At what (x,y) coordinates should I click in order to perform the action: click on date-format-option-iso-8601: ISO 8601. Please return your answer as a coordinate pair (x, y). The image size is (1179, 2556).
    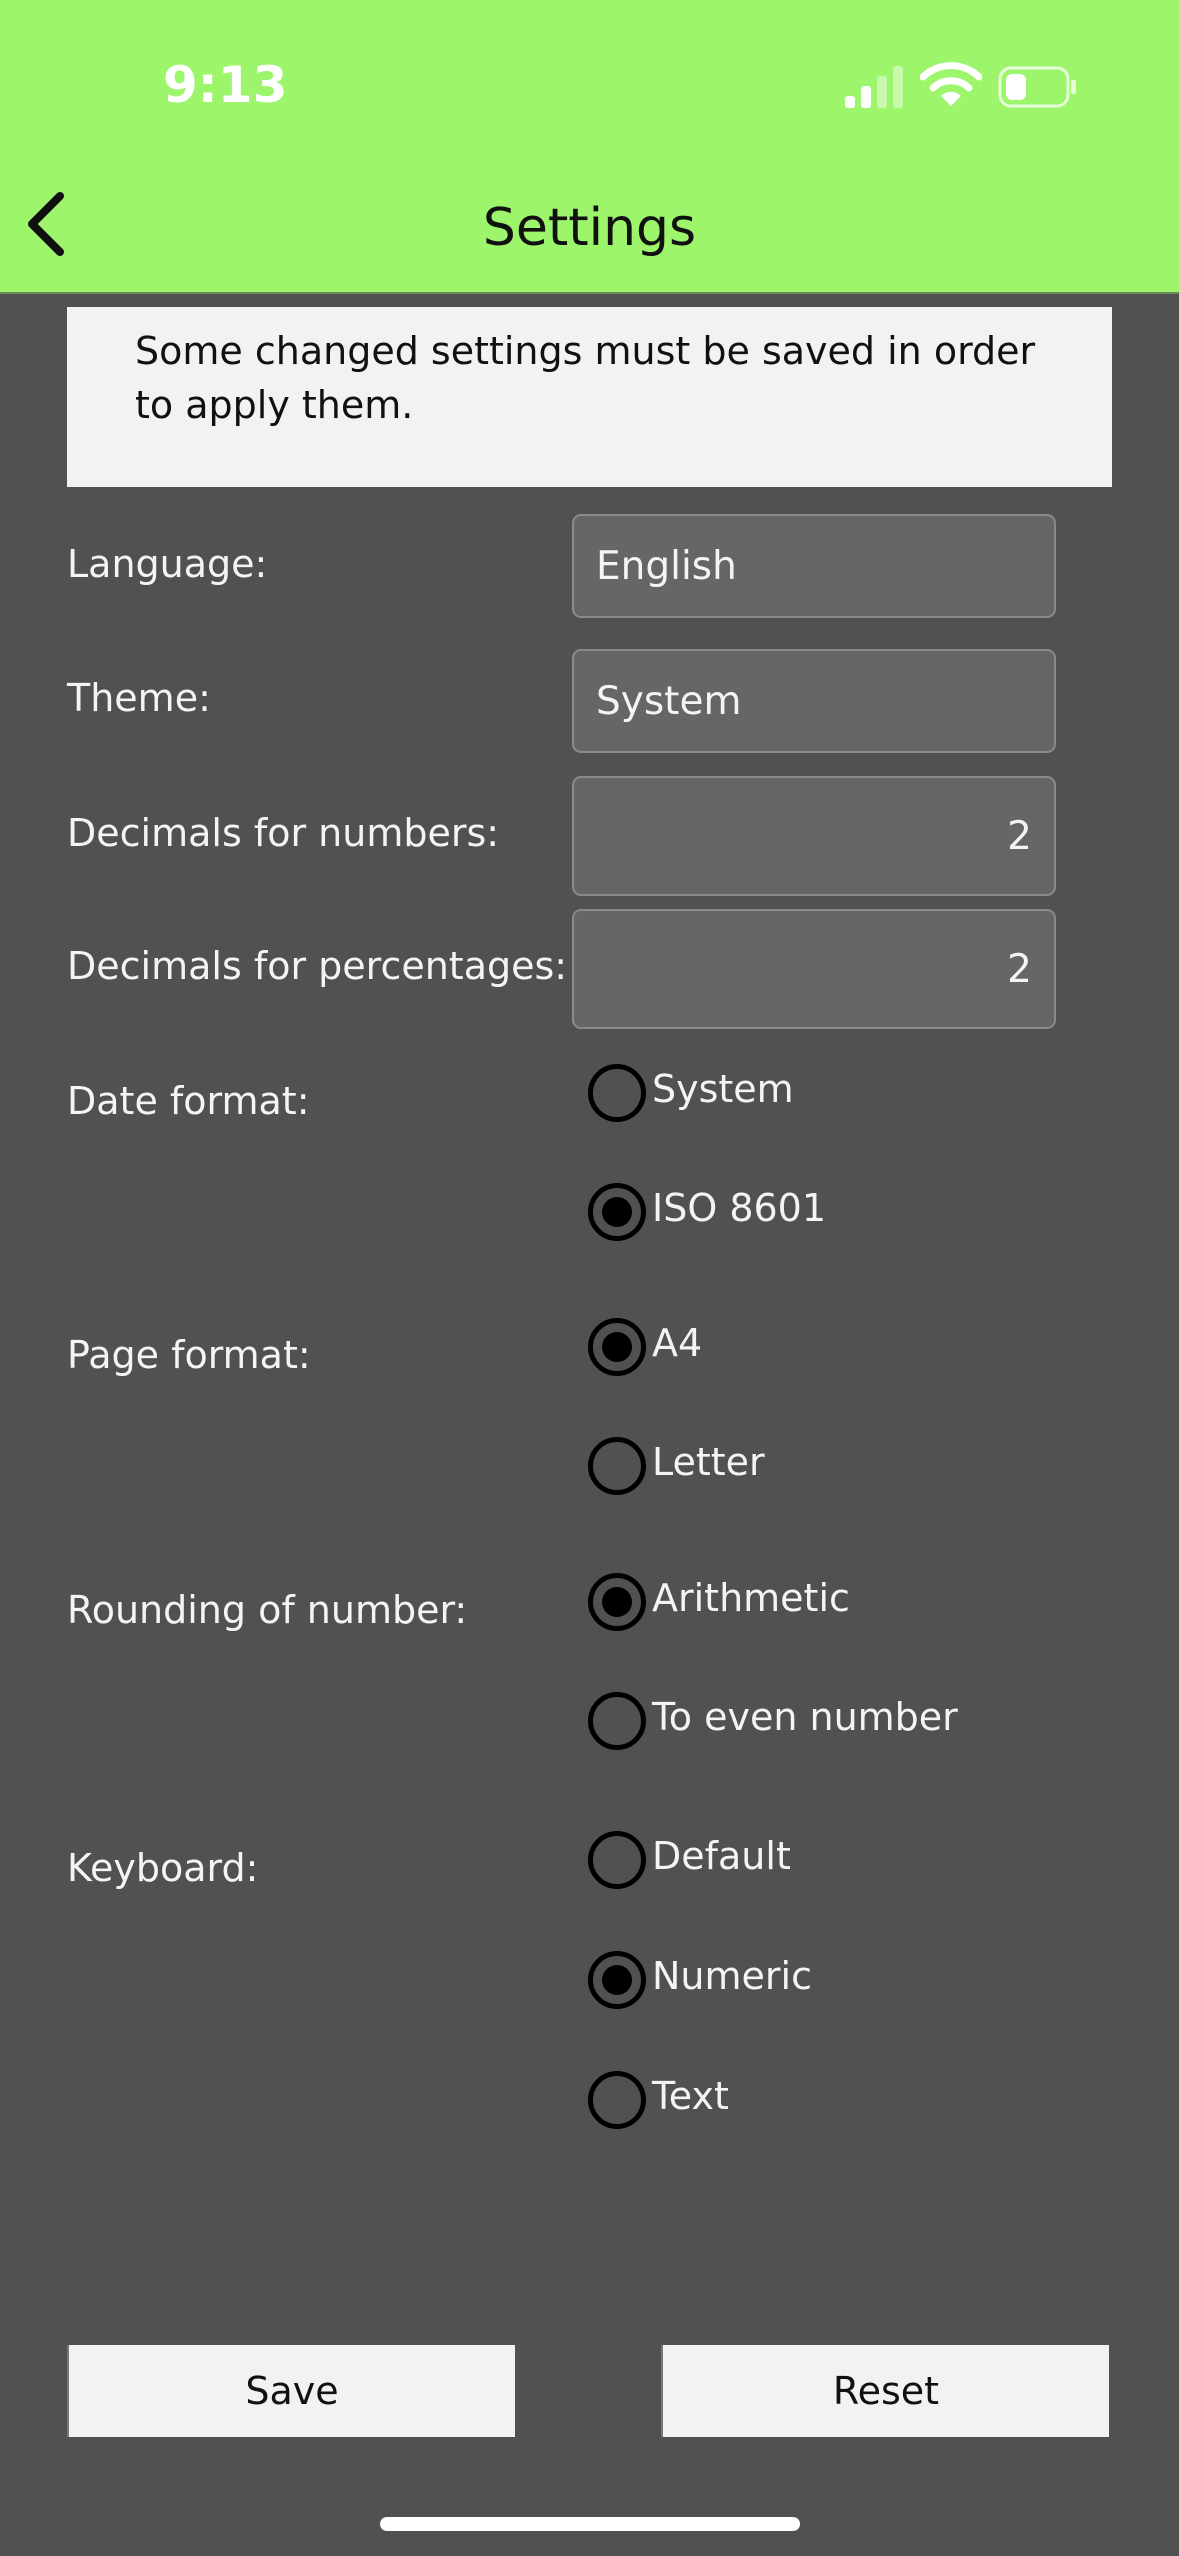
    Looking at the image, I should click on (707, 1212).